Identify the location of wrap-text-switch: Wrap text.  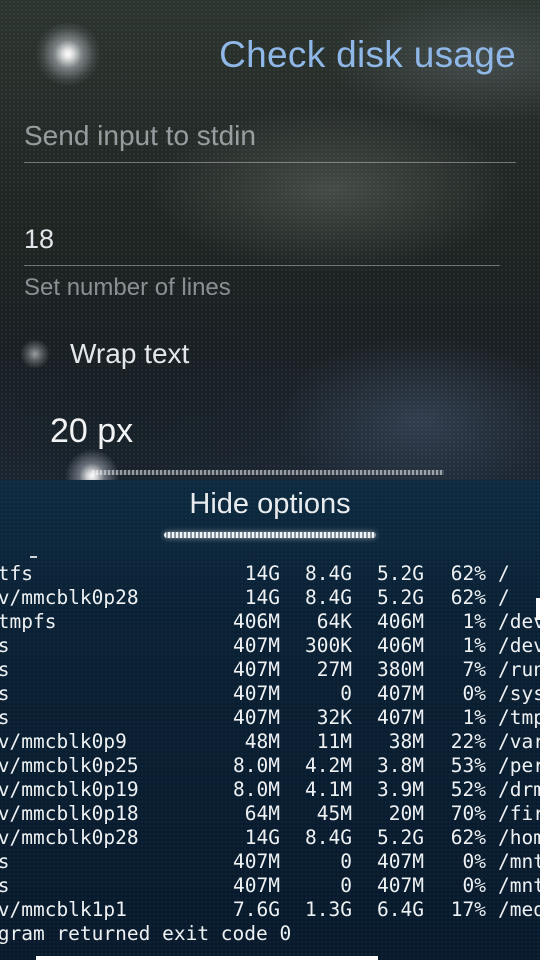
(134, 354).